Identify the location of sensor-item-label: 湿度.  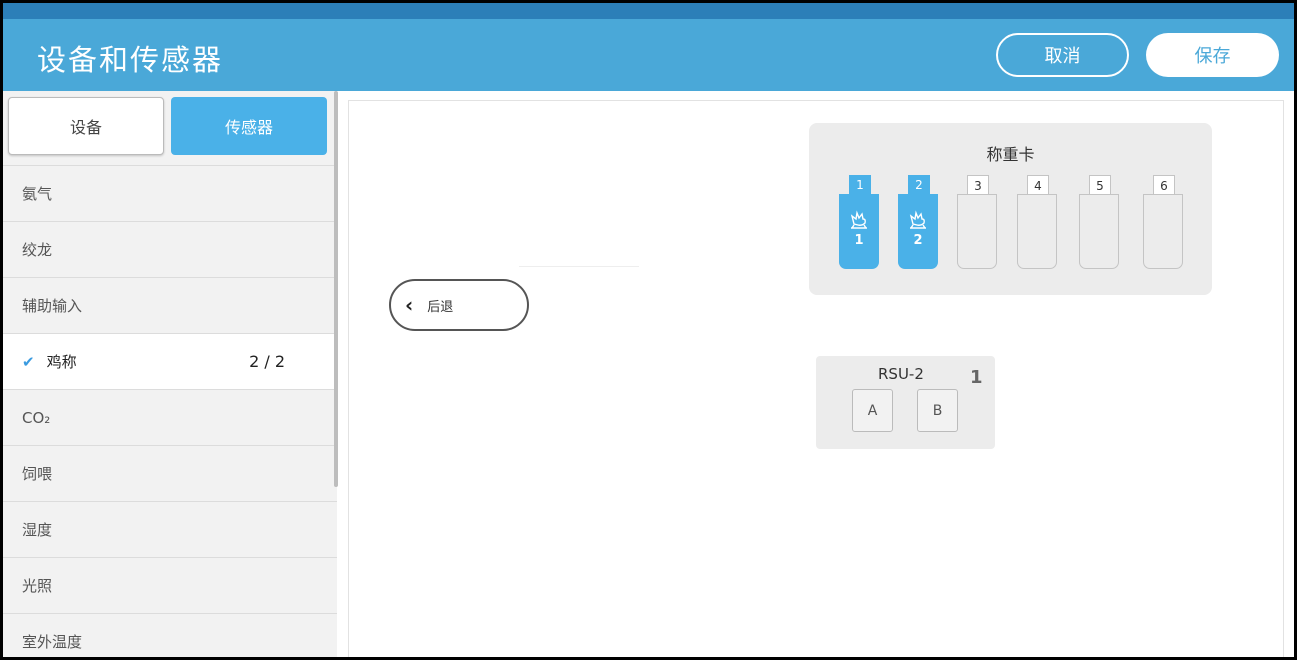
(37, 530).